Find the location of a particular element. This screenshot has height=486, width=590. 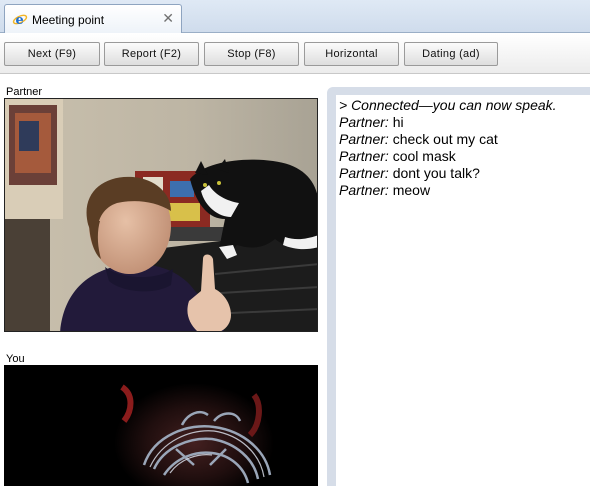

next-button: Next (F9) is located at coordinates (52, 54).